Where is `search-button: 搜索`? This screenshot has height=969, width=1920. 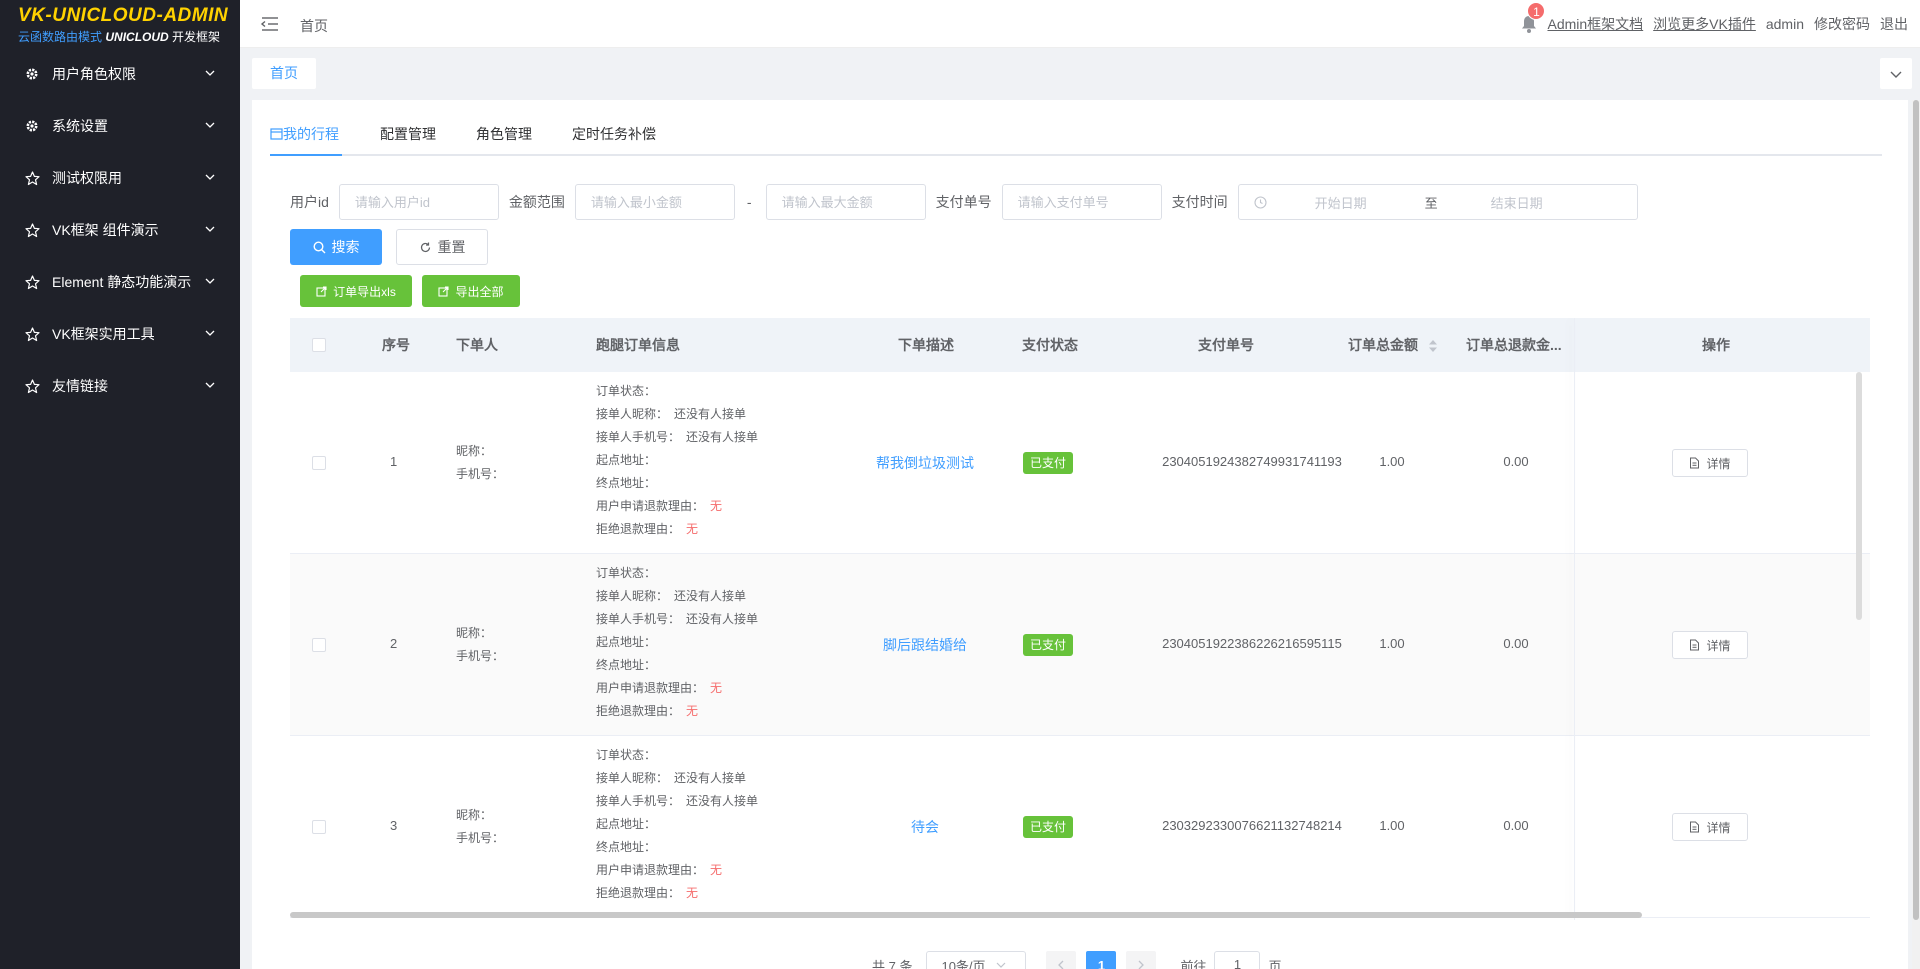 search-button: 搜索 is located at coordinates (336, 247).